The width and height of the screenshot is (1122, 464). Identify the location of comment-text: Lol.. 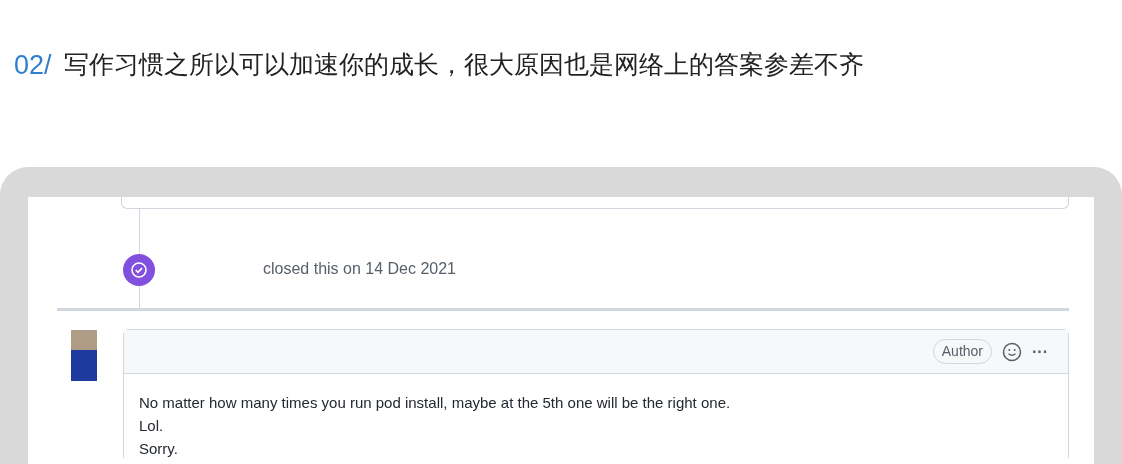
(152, 426).